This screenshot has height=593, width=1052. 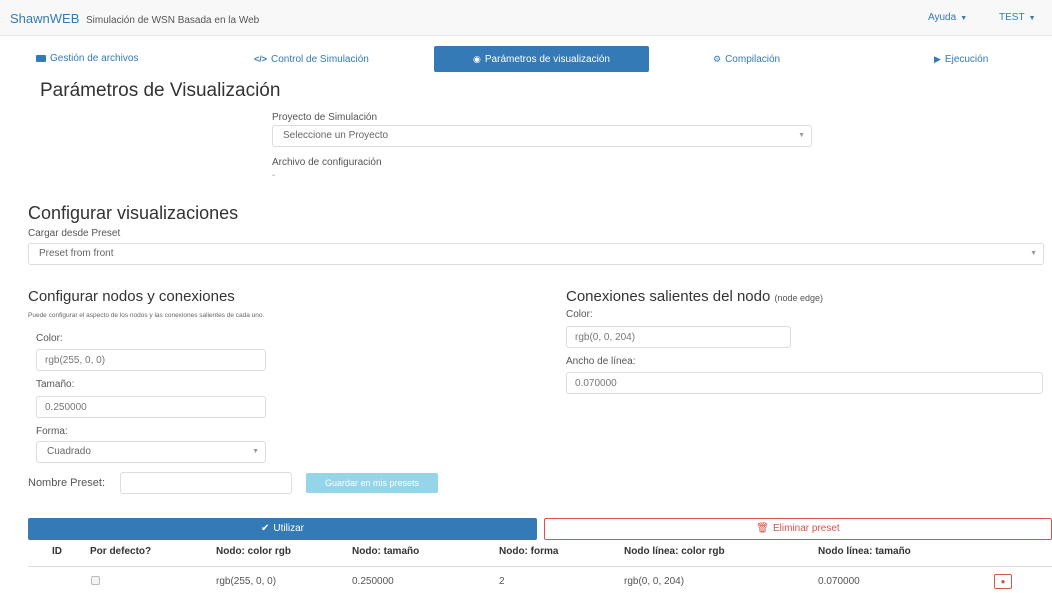 What do you see at coordinates (44, 18) in the screenshot?
I see `brand-name: ShawnWEB` at bounding box center [44, 18].